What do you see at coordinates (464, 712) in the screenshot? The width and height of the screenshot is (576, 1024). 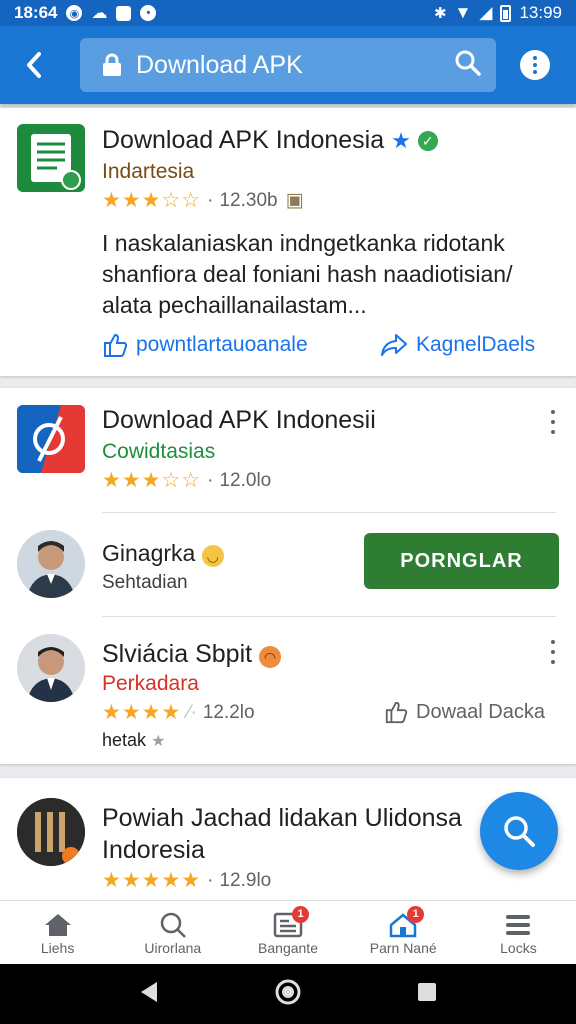 I see `download-action: Dowaal Dacka` at bounding box center [464, 712].